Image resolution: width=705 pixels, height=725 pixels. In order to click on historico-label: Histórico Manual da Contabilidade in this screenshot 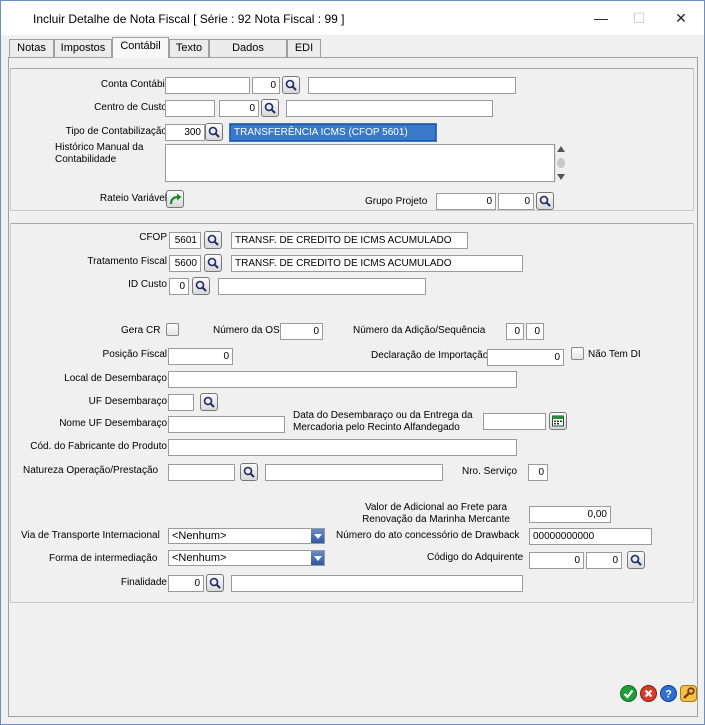, I will do `click(99, 153)`.